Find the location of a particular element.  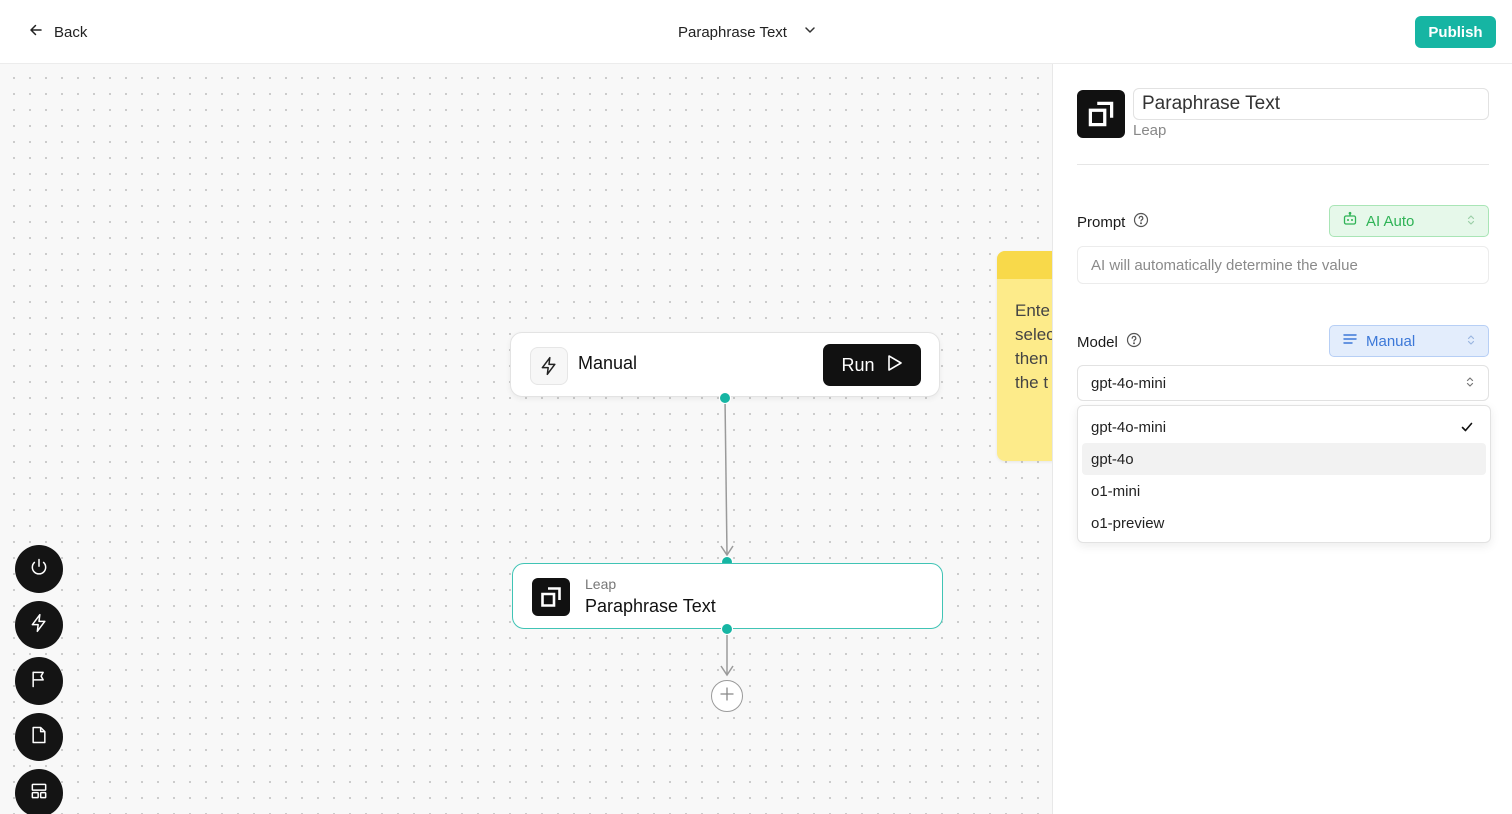

prompt-label-row: Prompt is located at coordinates (1113, 222).